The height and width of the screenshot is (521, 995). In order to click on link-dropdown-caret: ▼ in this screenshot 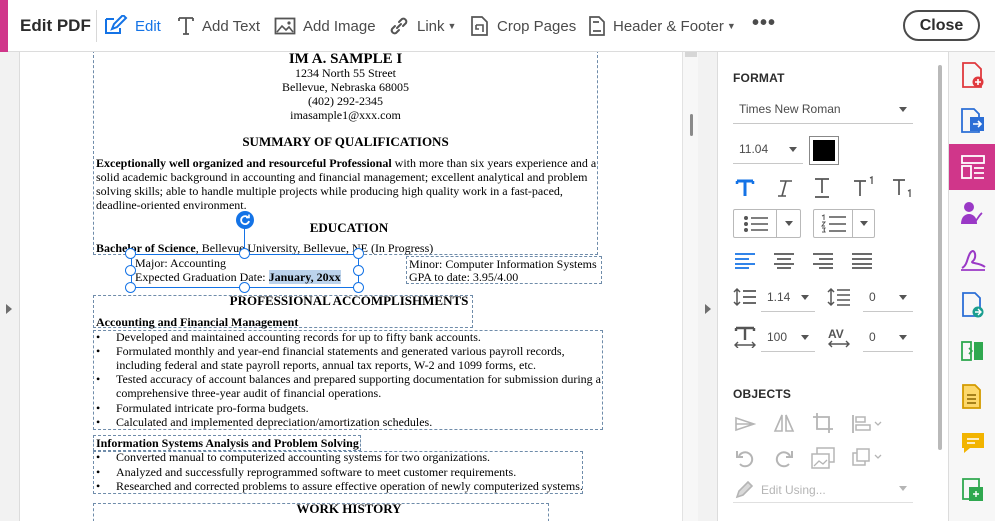, I will do `click(452, 26)`.